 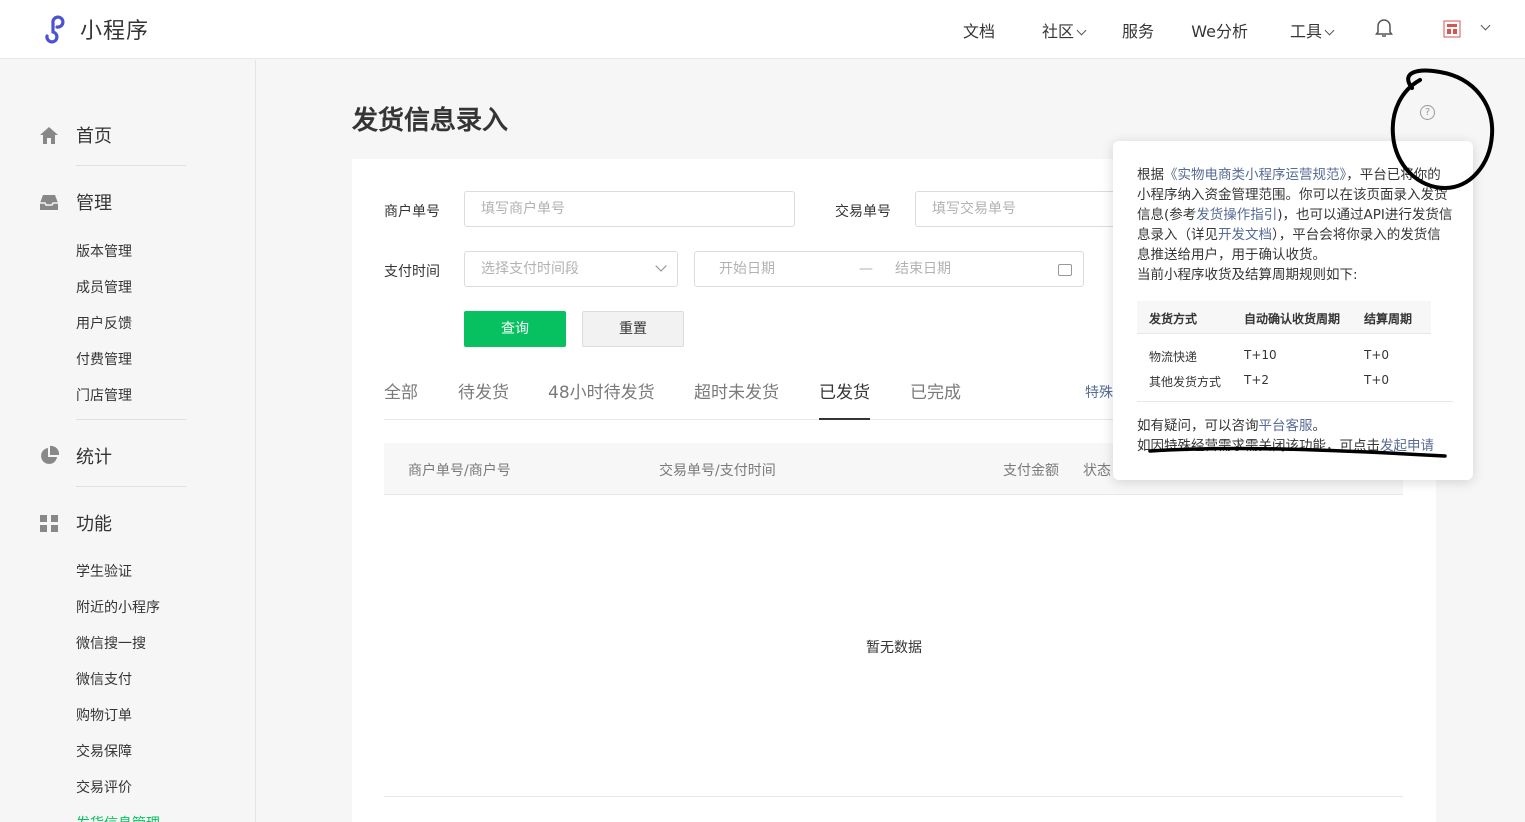 What do you see at coordinates (412, 212) in the screenshot?
I see `merchant-order-label: 商户单号` at bounding box center [412, 212].